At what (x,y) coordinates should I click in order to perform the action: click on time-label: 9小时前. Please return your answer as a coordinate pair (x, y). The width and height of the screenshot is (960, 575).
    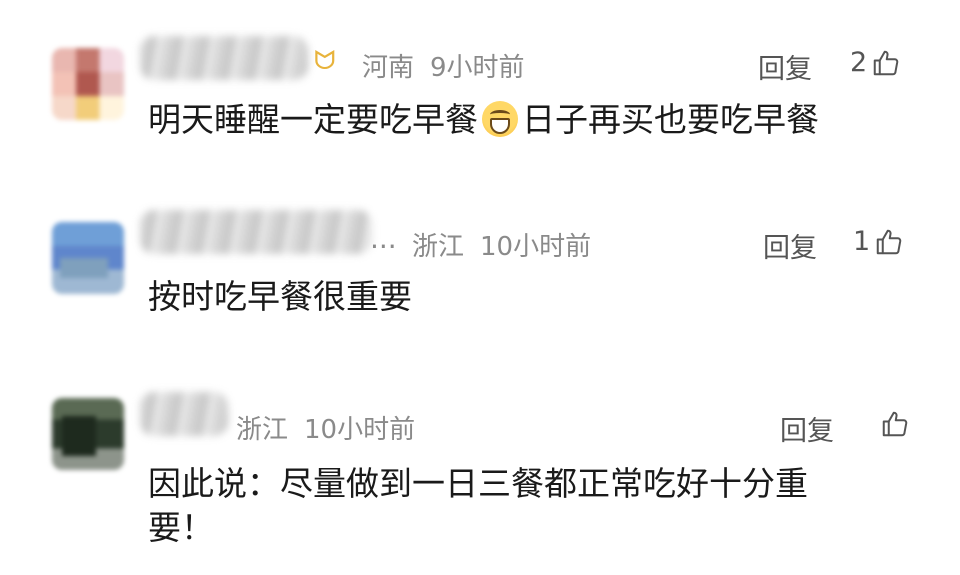
    Looking at the image, I should click on (477, 68).